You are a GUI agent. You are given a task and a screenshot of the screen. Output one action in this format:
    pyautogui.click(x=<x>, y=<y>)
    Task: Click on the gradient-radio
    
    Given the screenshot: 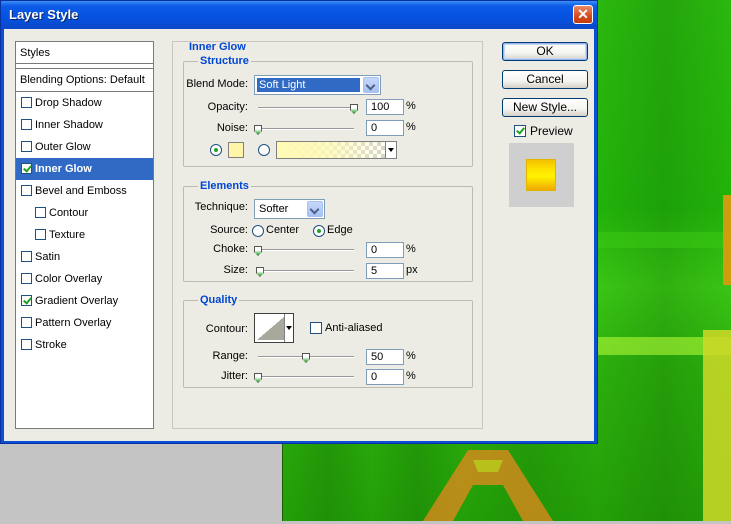 What is the action you would take?
    pyautogui.click(x=264, y=150)
    